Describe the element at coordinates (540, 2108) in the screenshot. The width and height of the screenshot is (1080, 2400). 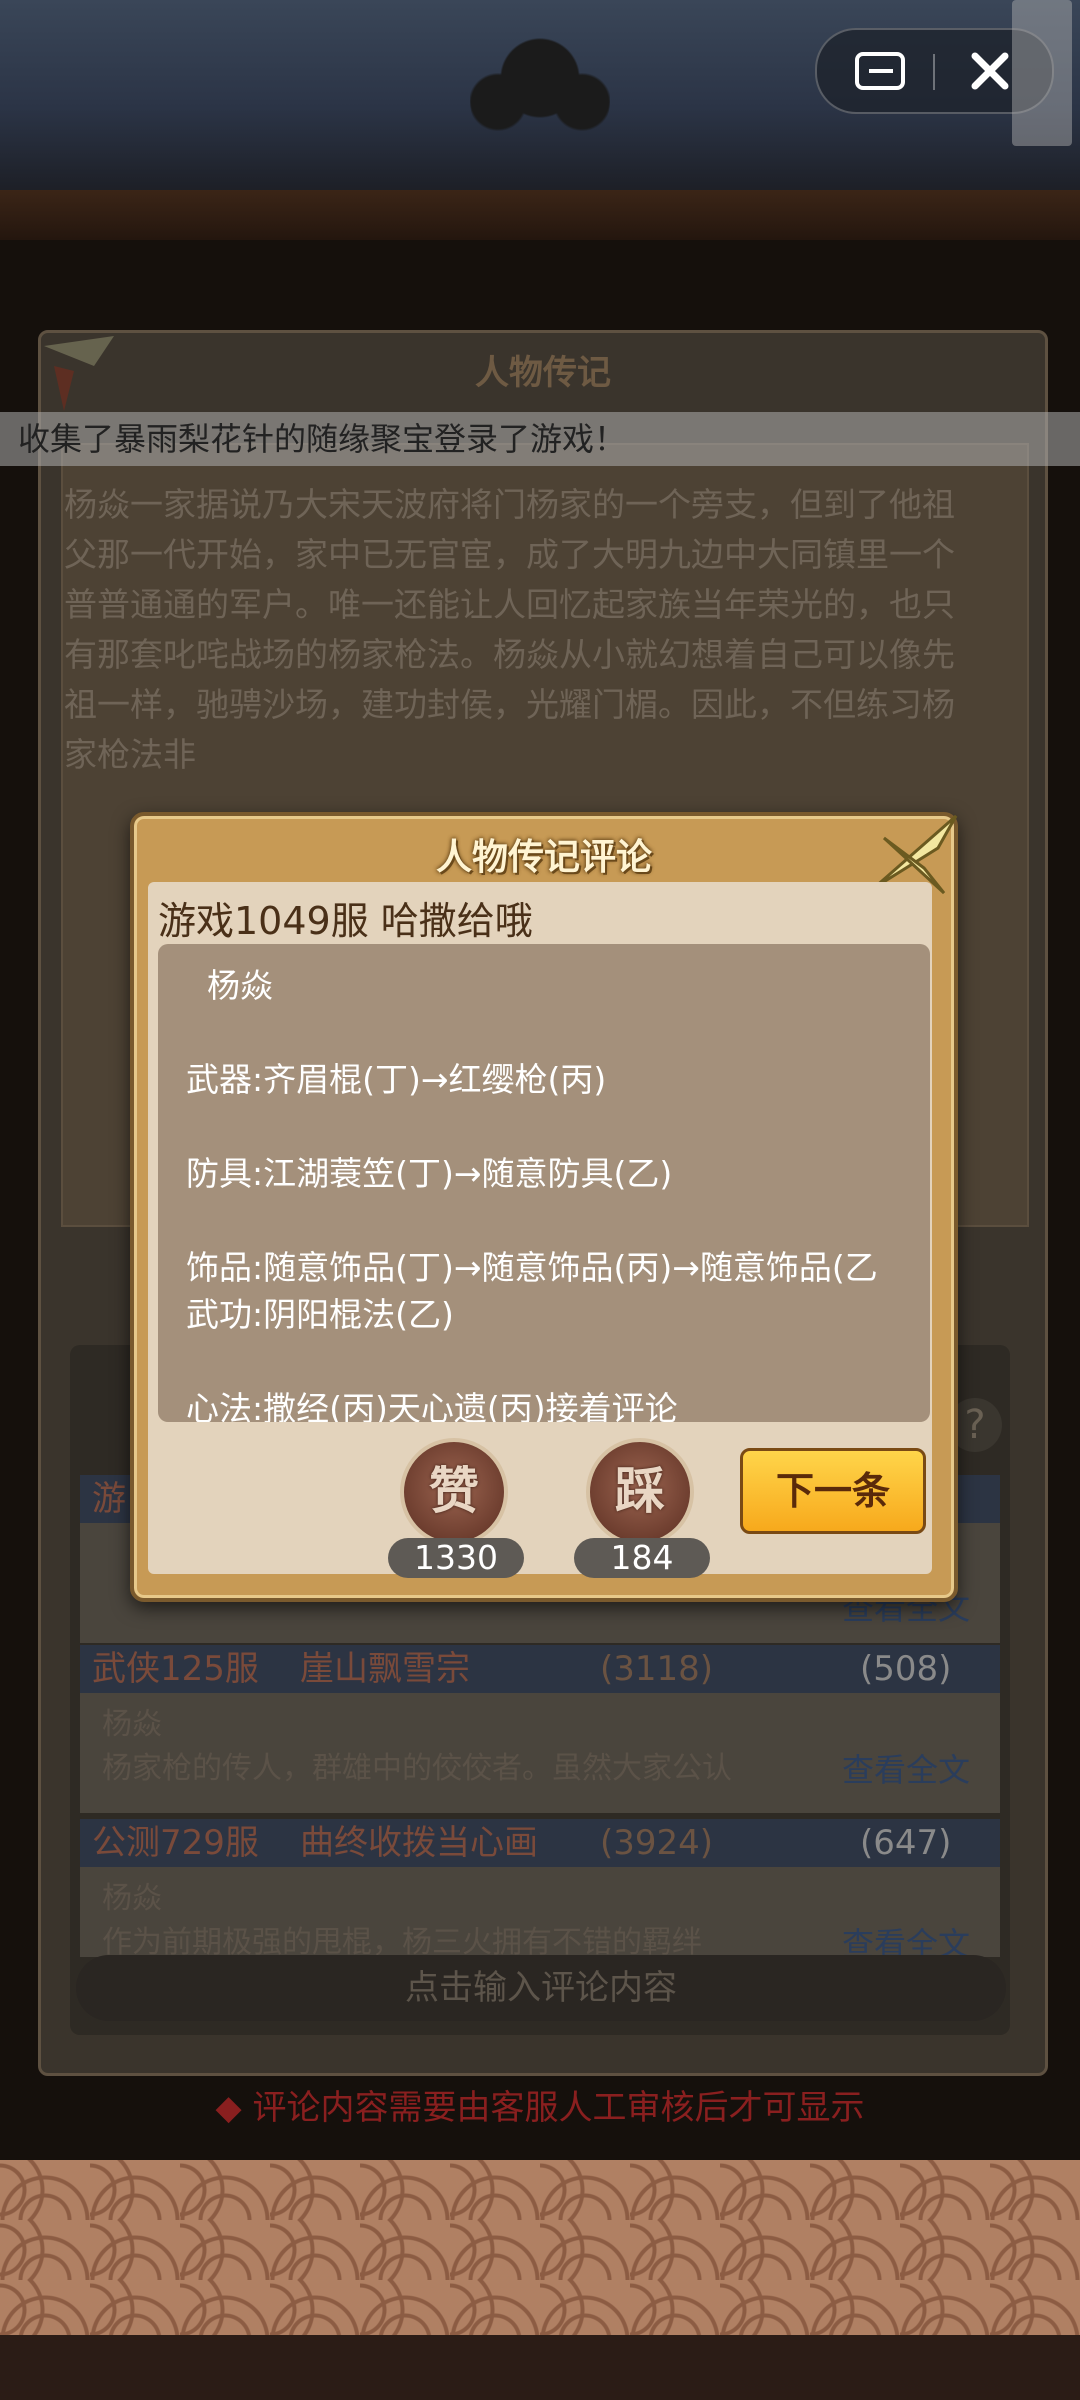
I see `review-notice: ◆ 评论内容需要由客服人工审核后才可显示` at that location.